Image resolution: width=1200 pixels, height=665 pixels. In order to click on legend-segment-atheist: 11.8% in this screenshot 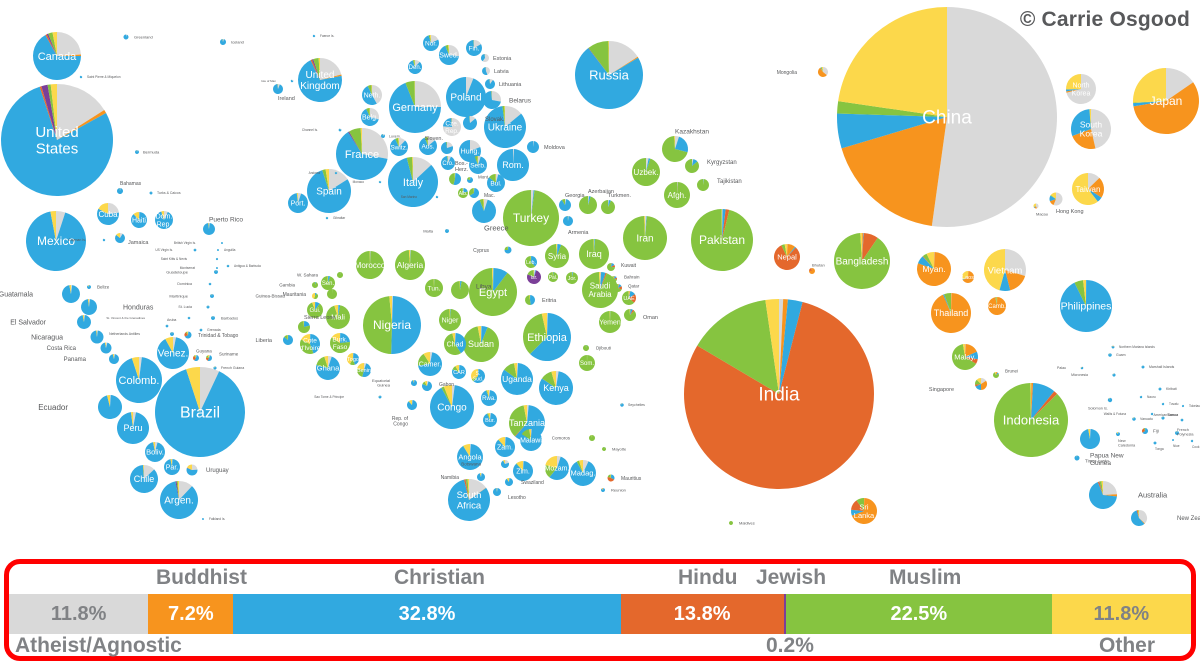, I will do `click(79, 614)`.